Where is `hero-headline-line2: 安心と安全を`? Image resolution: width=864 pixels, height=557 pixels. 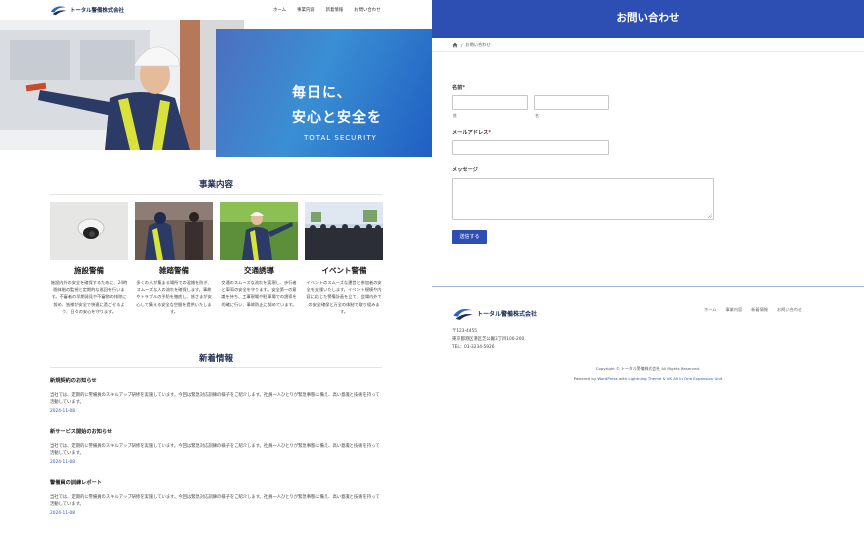
hero-headline-line2: 安心と安全を is located at coordinates (337, 118).